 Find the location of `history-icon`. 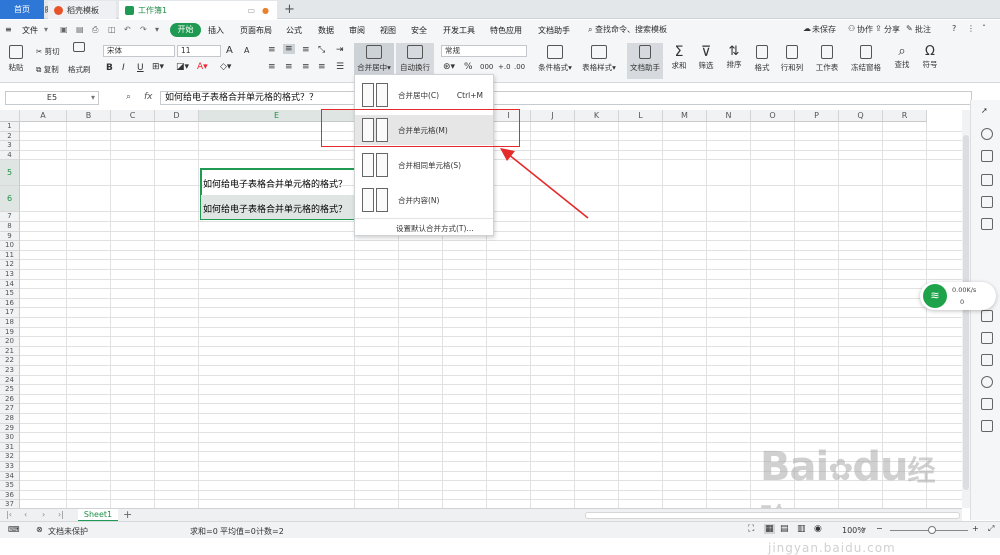

history-icon is located at coordinates (987, 382).